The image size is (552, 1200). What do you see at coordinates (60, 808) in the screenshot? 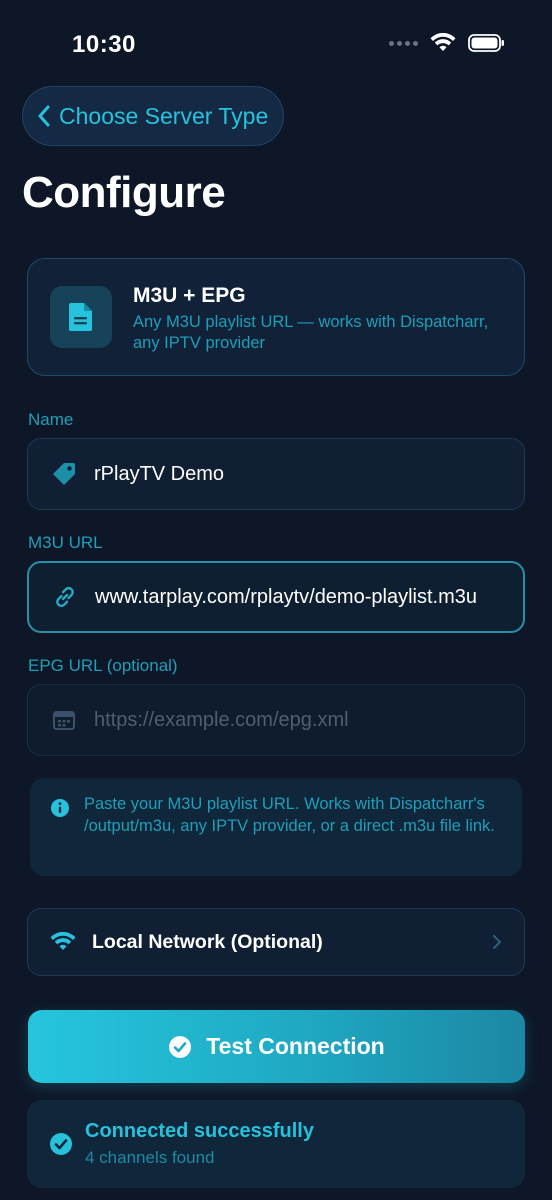
I see `info-icon` at bounding box center [60, 808].